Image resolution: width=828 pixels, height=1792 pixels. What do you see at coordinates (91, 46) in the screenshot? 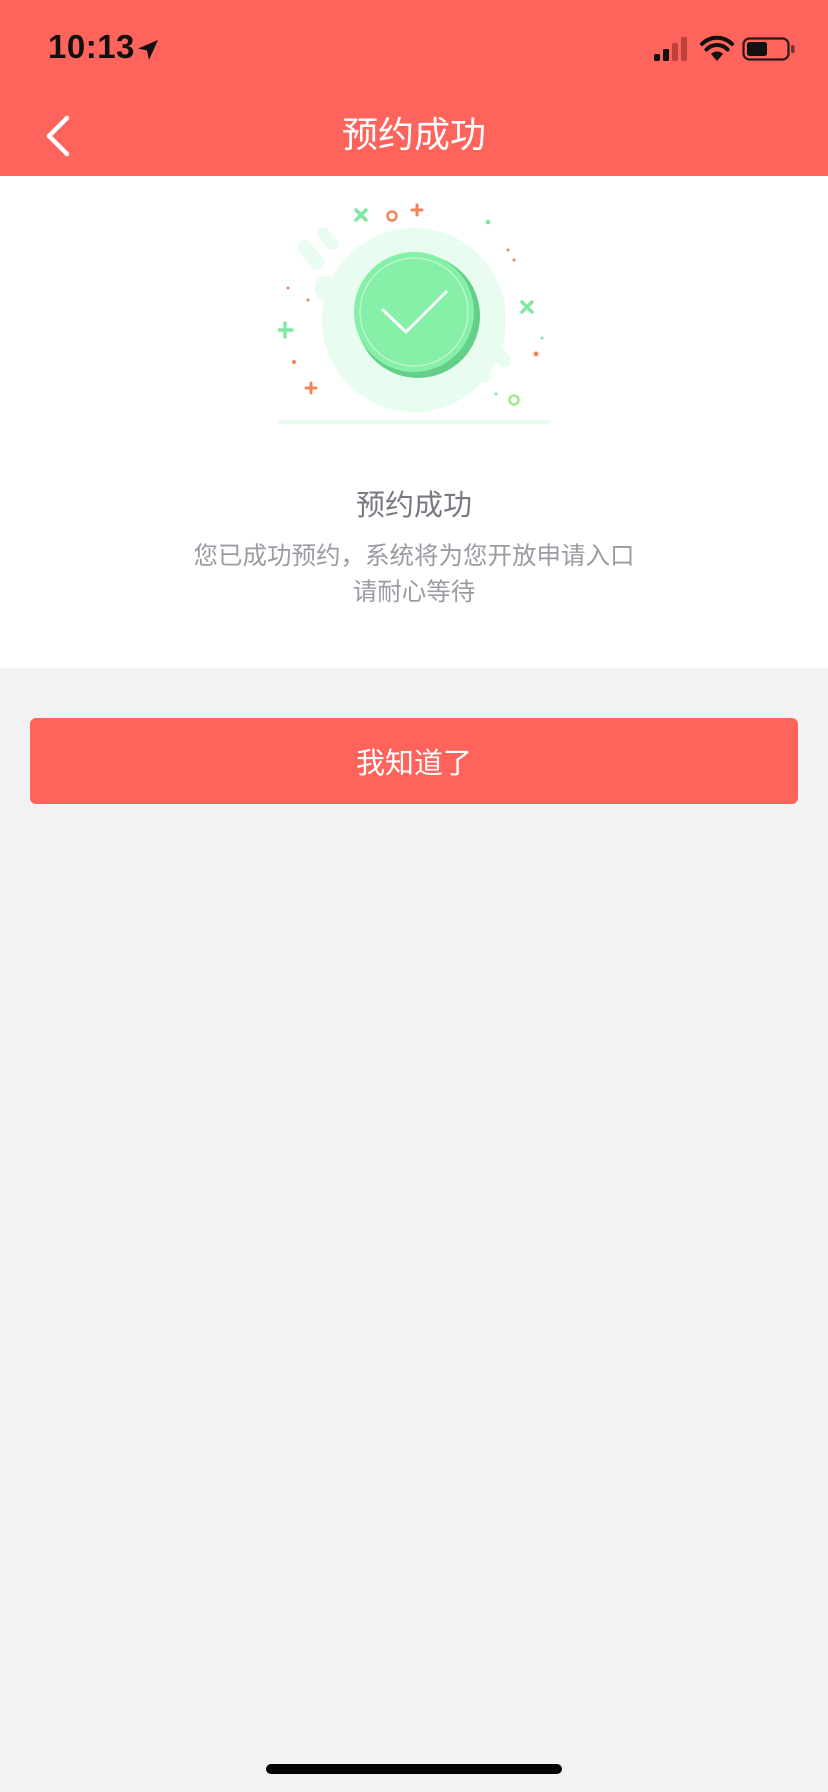
I see `status-time: 10:13` at bounding box center [91, 46].